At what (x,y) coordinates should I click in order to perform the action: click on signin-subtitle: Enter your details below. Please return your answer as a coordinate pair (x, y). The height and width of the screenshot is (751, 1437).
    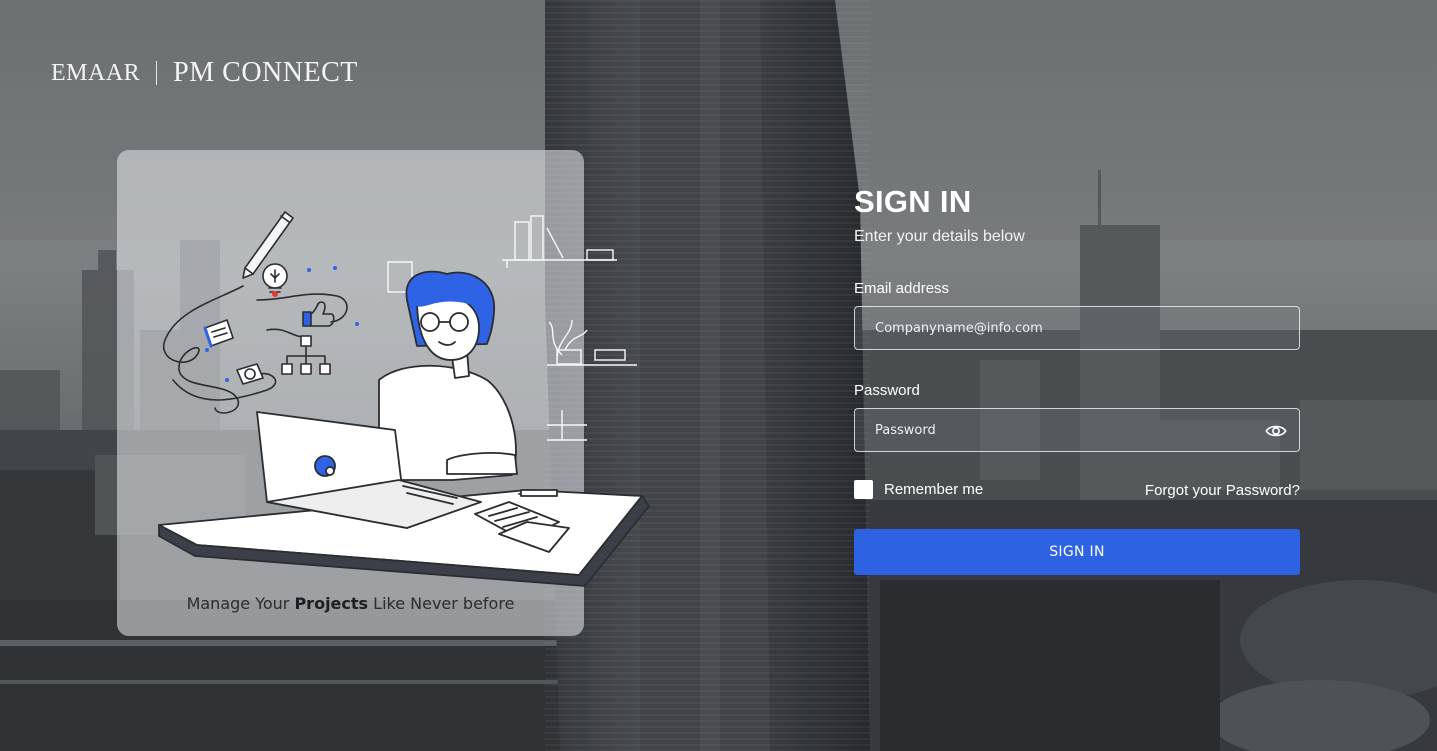
    Looking at the image, I should click on (939, 236).